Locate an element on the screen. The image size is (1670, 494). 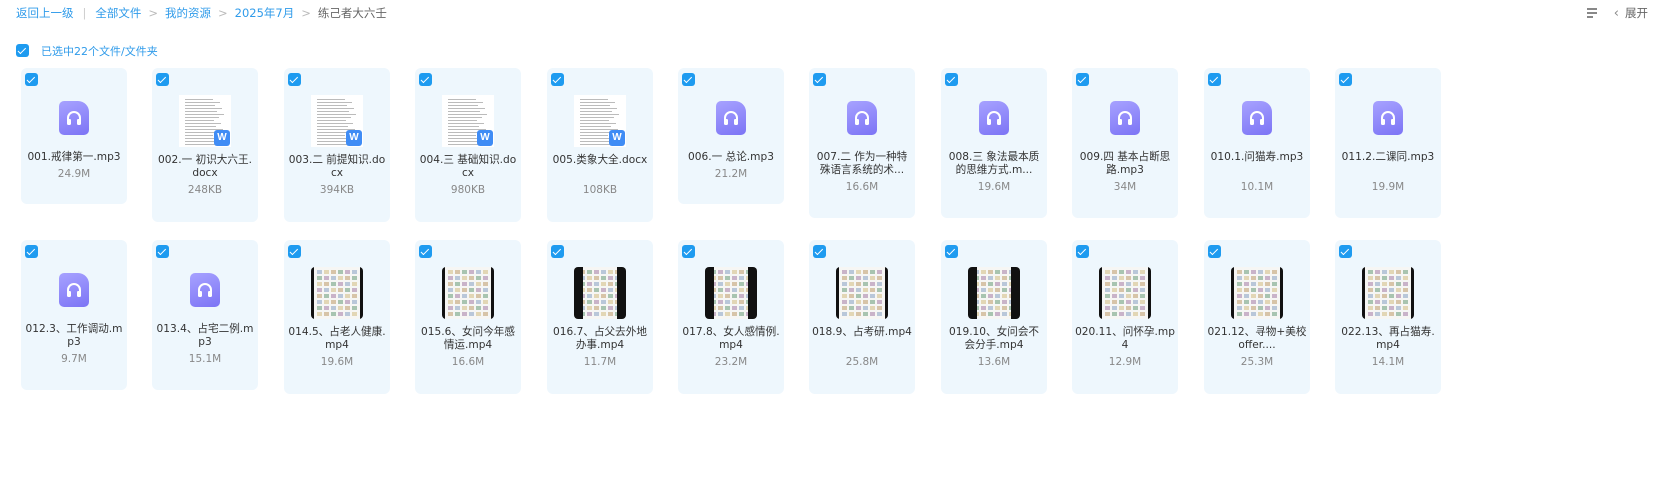
select-all-row: 已选中22个文件/文件夹 is located at coordinates (87, 49).